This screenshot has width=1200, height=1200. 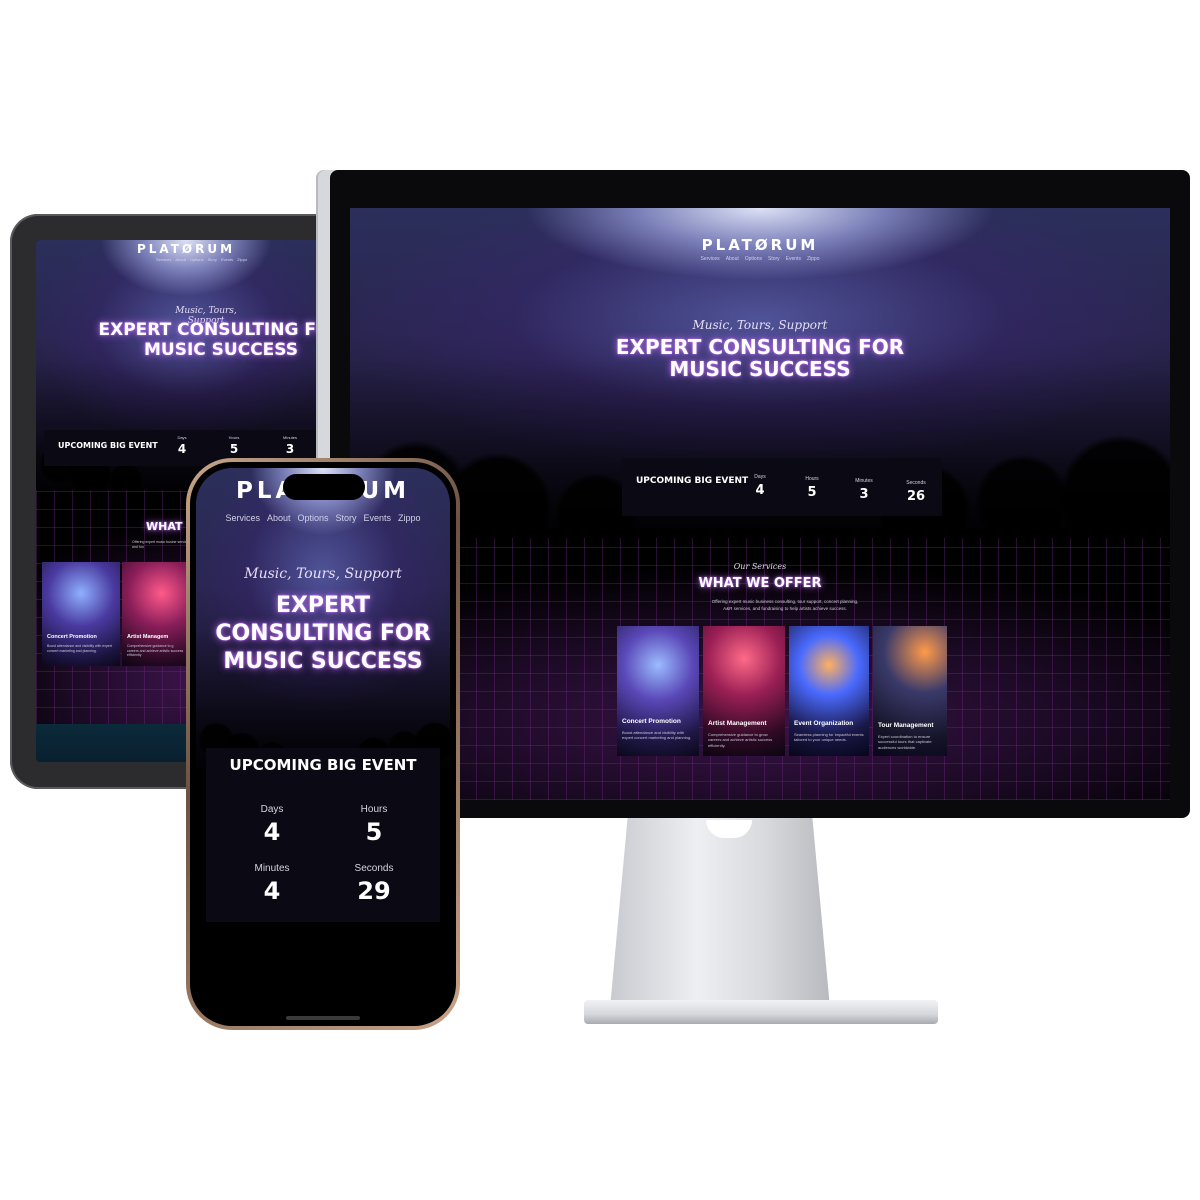 What do you see at coordinates (916, 496) in the screenshot?
I see `seconds-value: 26` at bounding box center [916, 496].